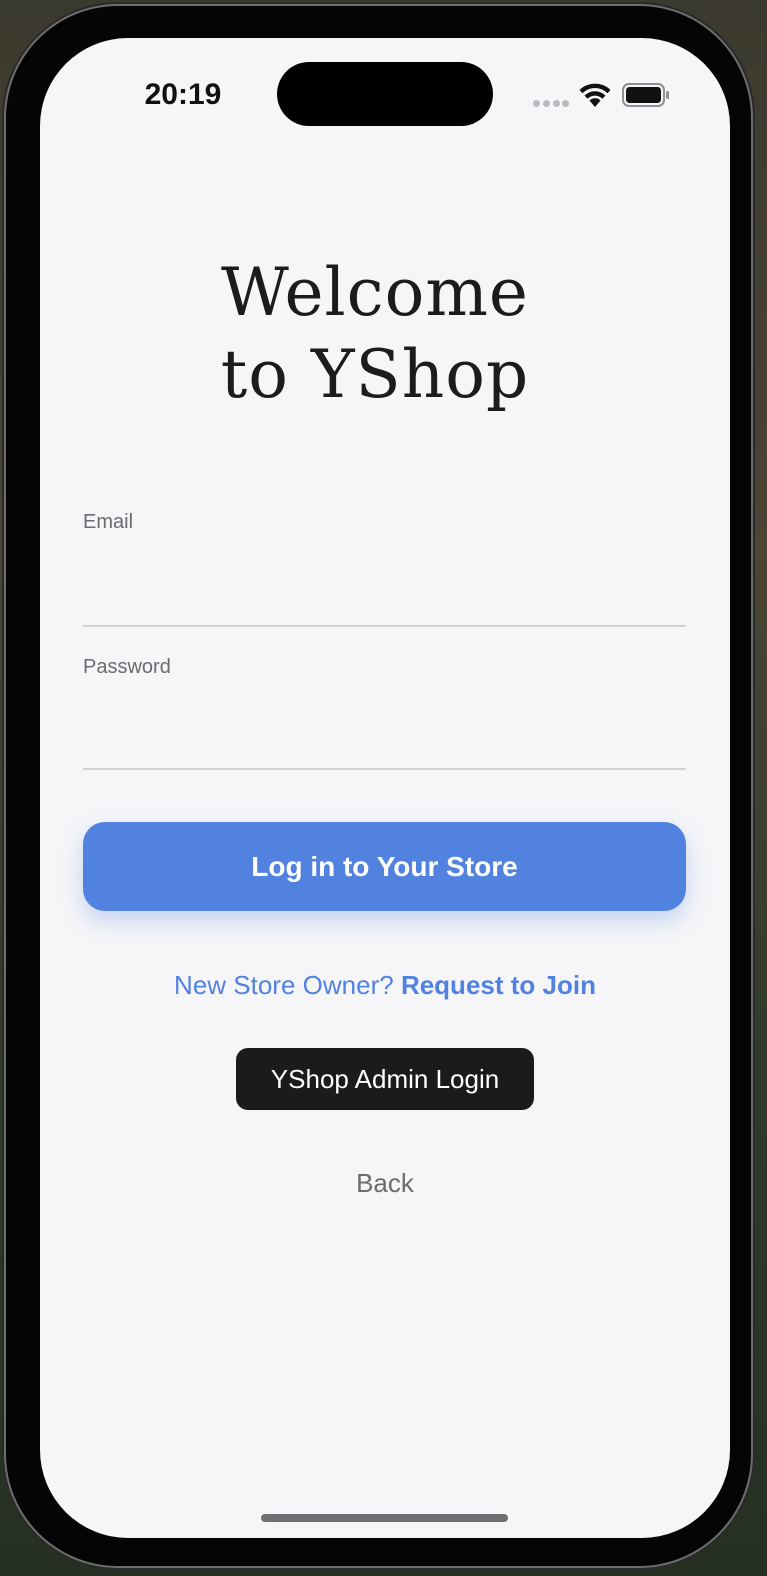 This screenshot has width=767, height=1576. I want to click on email-field, so click(384, 606).